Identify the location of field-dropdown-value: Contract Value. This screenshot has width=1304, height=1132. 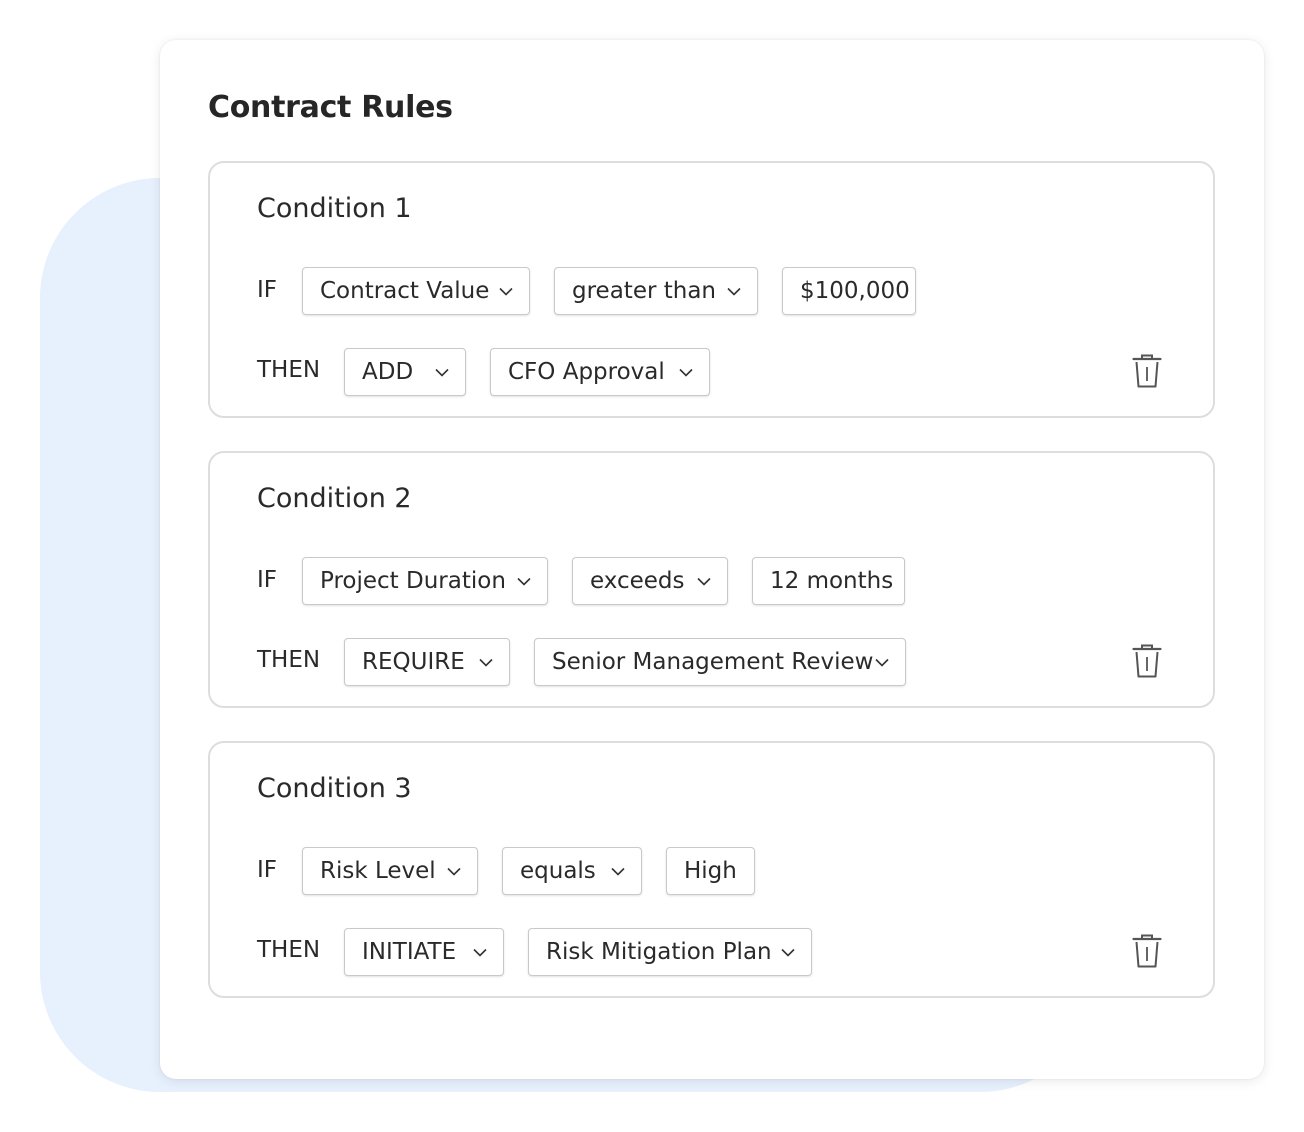
(405, 291).